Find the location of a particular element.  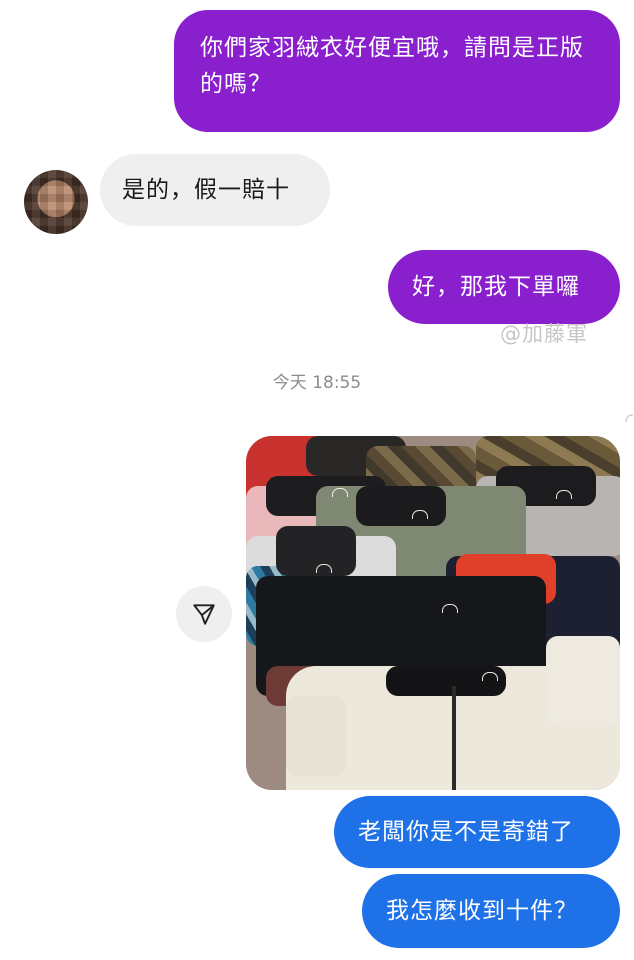

avatar is located at coordinates (56, 202).